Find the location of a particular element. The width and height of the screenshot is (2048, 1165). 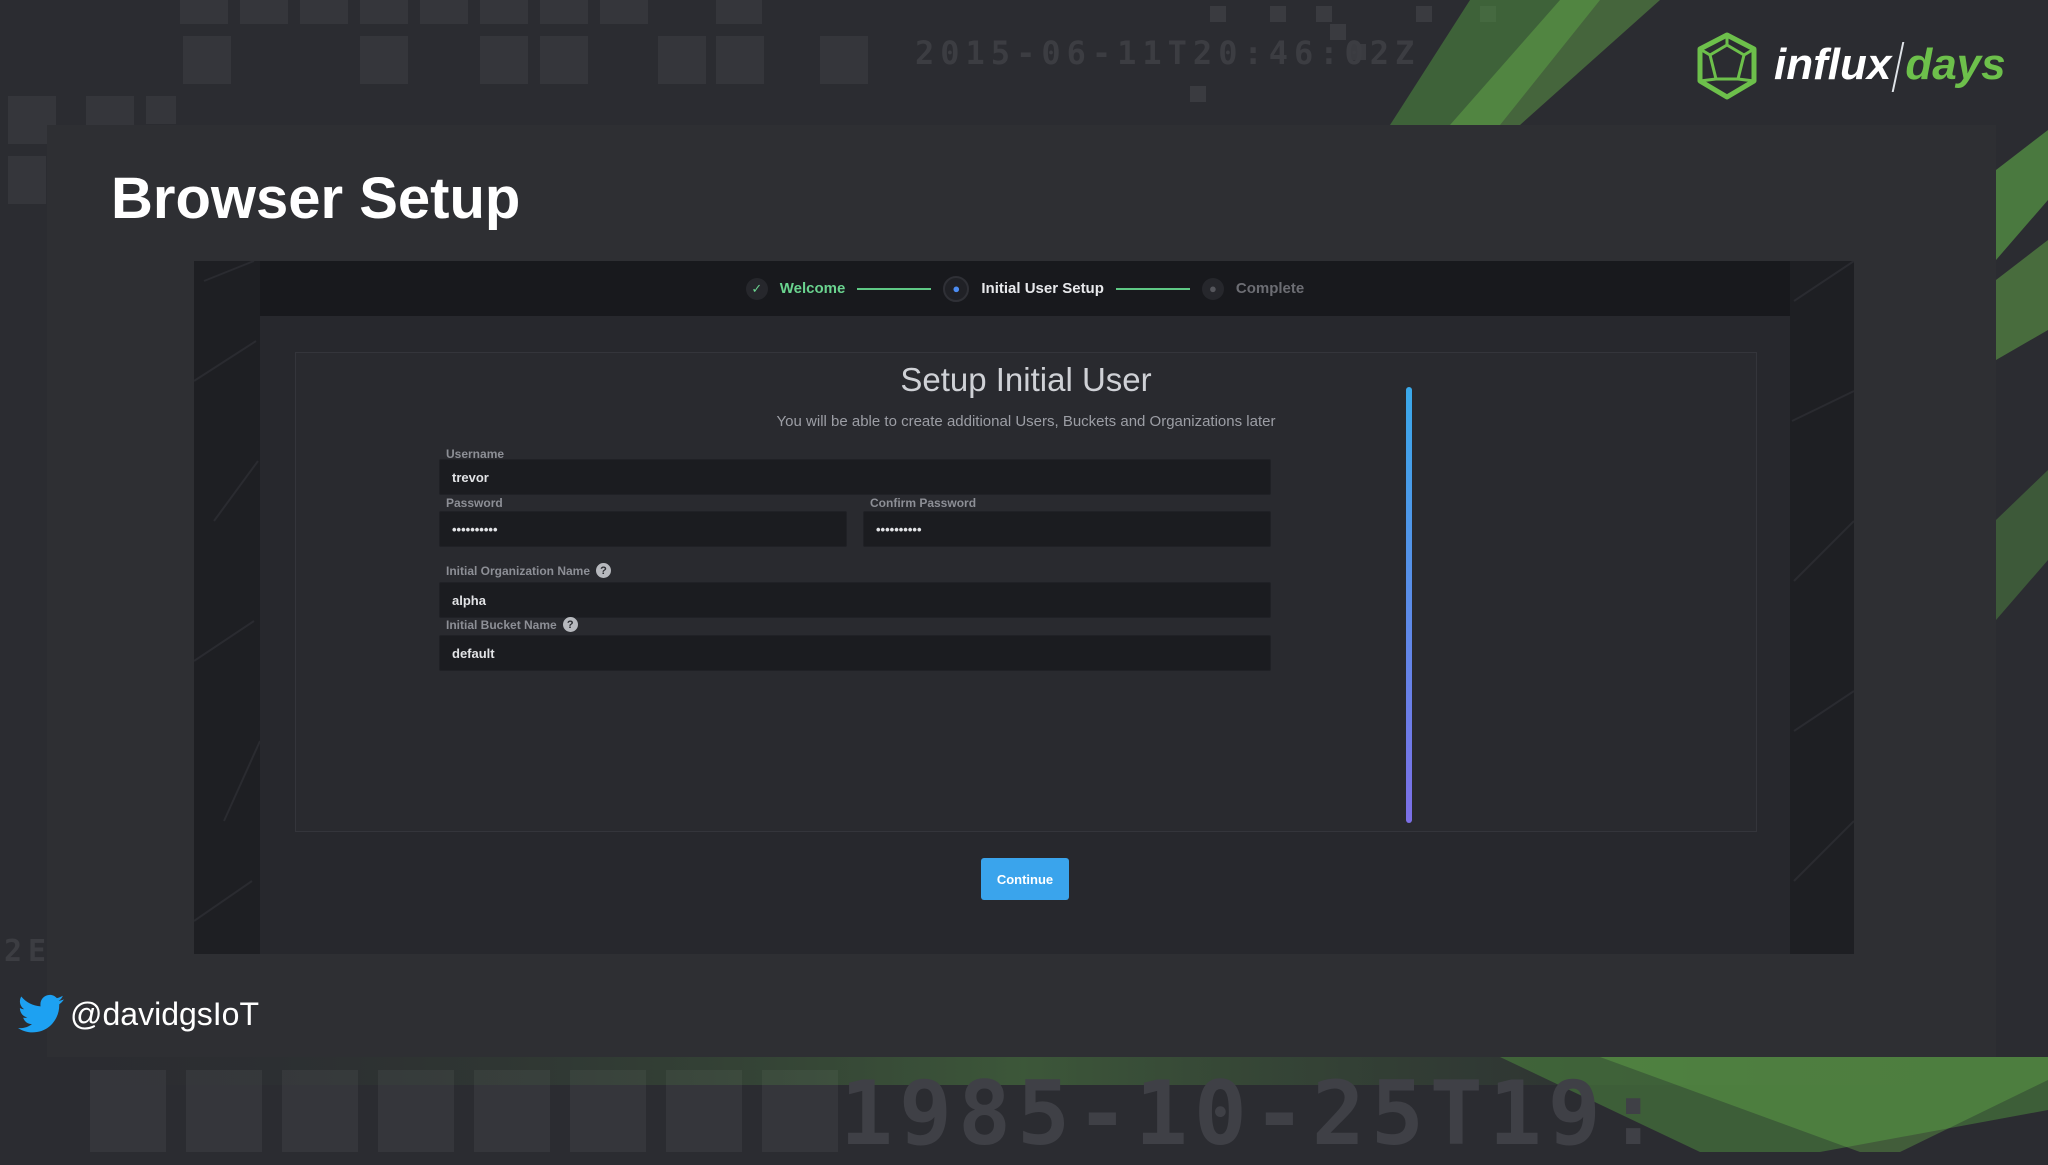

confirm-password-label-text: Confirm Password is located at coordinates (923, 503).